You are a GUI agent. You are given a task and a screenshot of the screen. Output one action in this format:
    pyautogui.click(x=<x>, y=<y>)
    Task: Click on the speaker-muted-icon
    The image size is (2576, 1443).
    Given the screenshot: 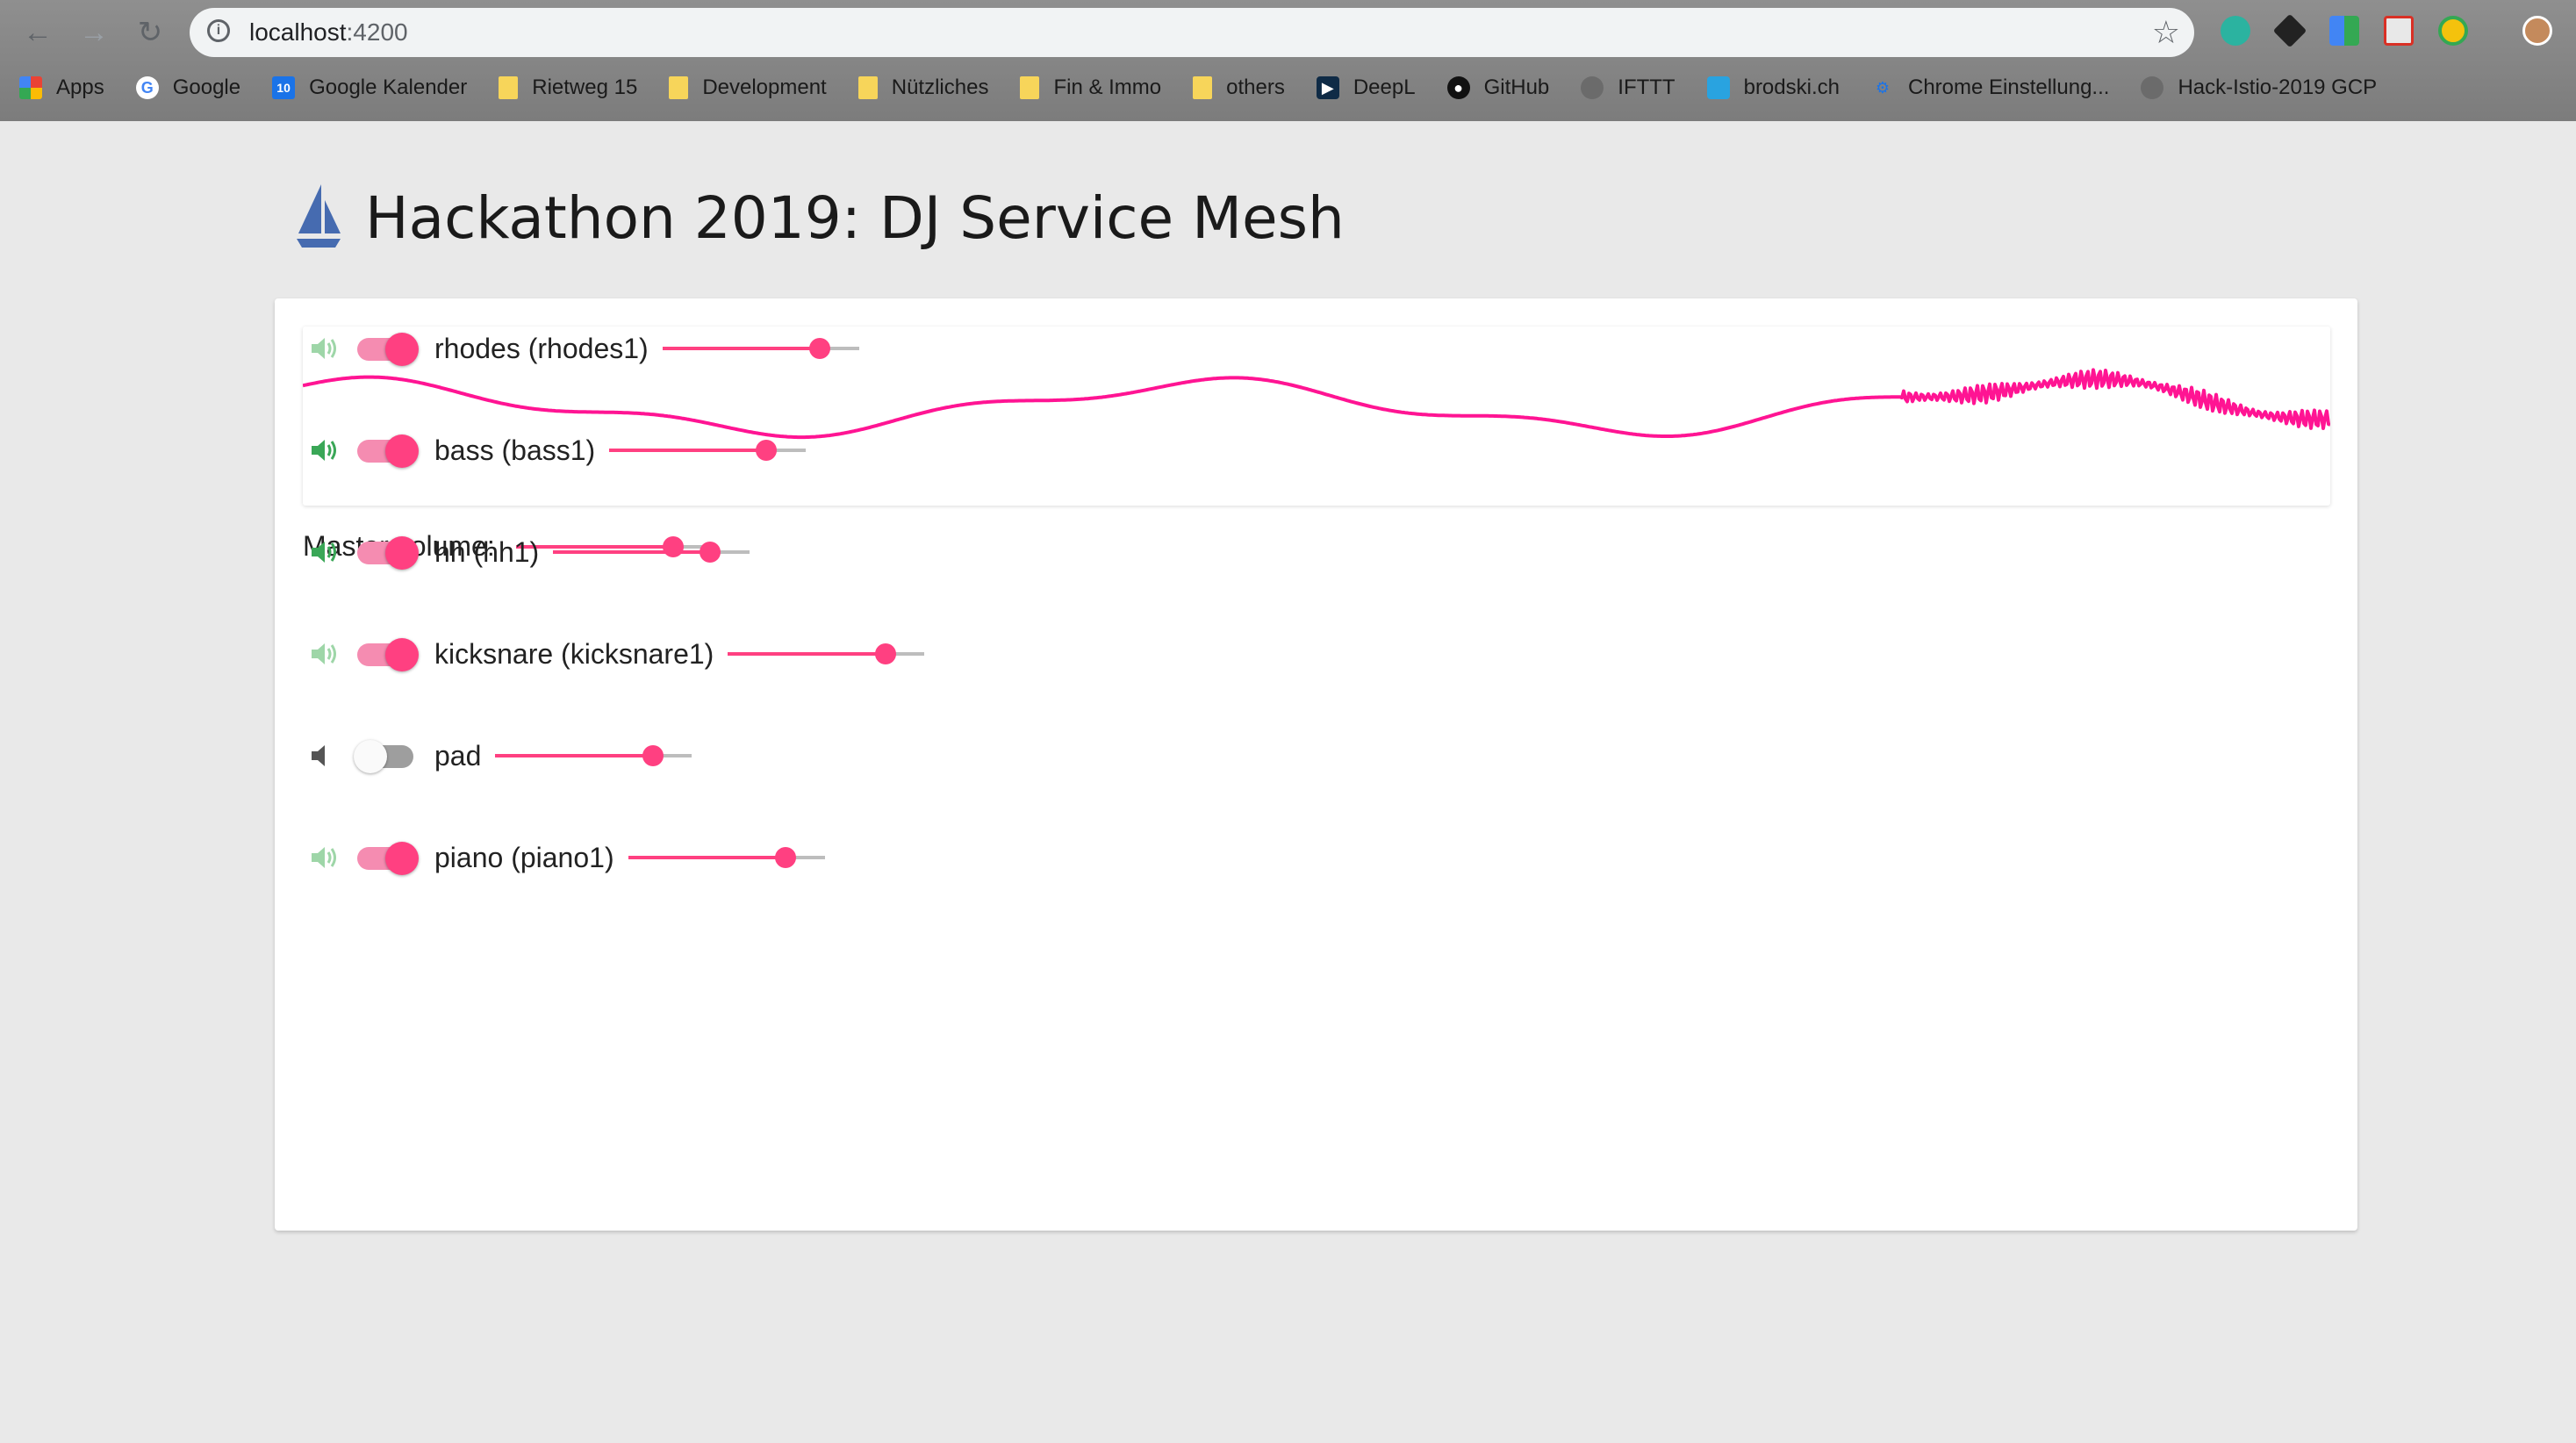 What is the action you would take?
    pyautogui.click(x=326, y=756)
    